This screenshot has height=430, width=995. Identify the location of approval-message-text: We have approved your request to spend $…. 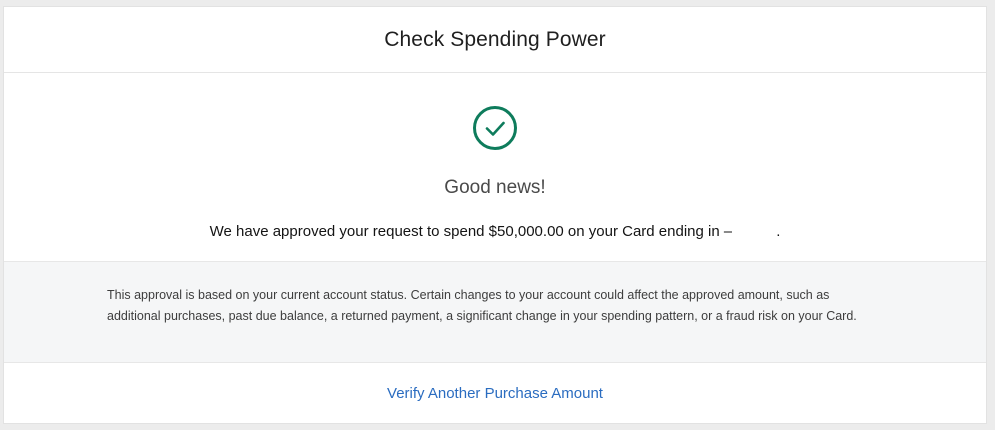
(471, 231).